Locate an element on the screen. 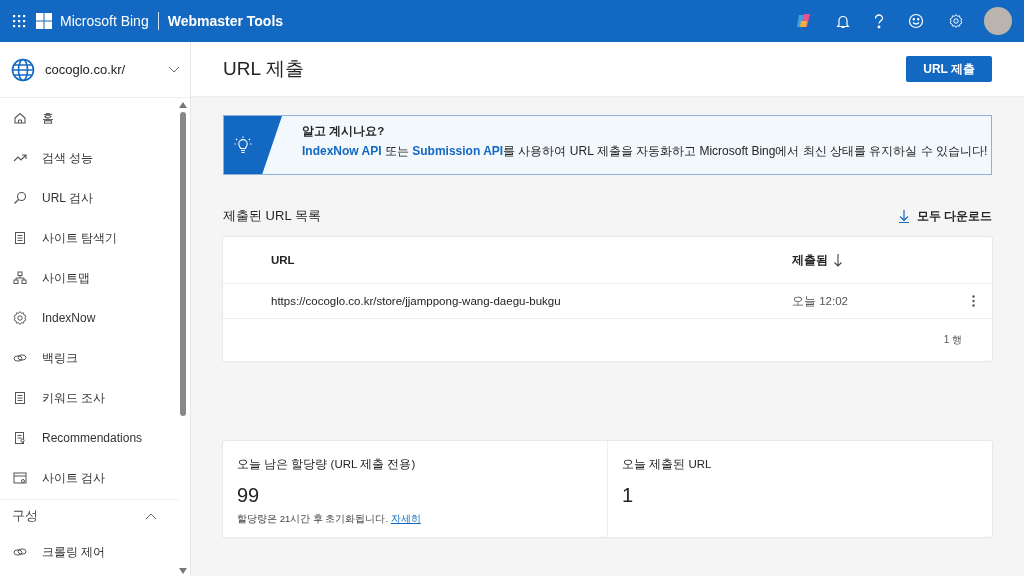 Image resolution: width=1024 pixels, height=576 pixels. more-options-icon is located at coordinates (973, 301).